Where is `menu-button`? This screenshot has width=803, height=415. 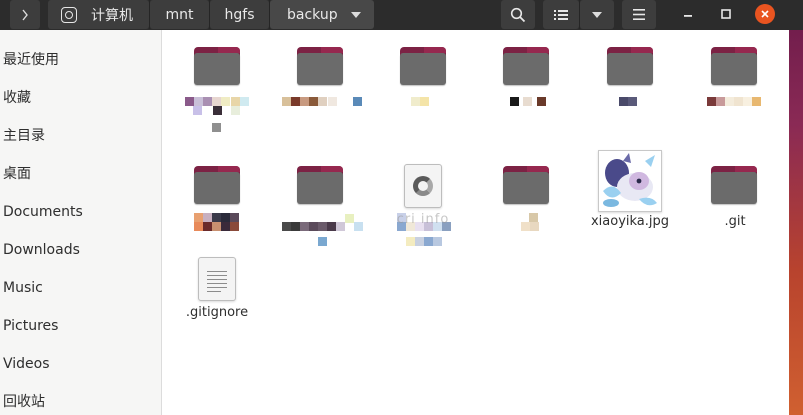 menu-button is located at coordinates (639, 14).